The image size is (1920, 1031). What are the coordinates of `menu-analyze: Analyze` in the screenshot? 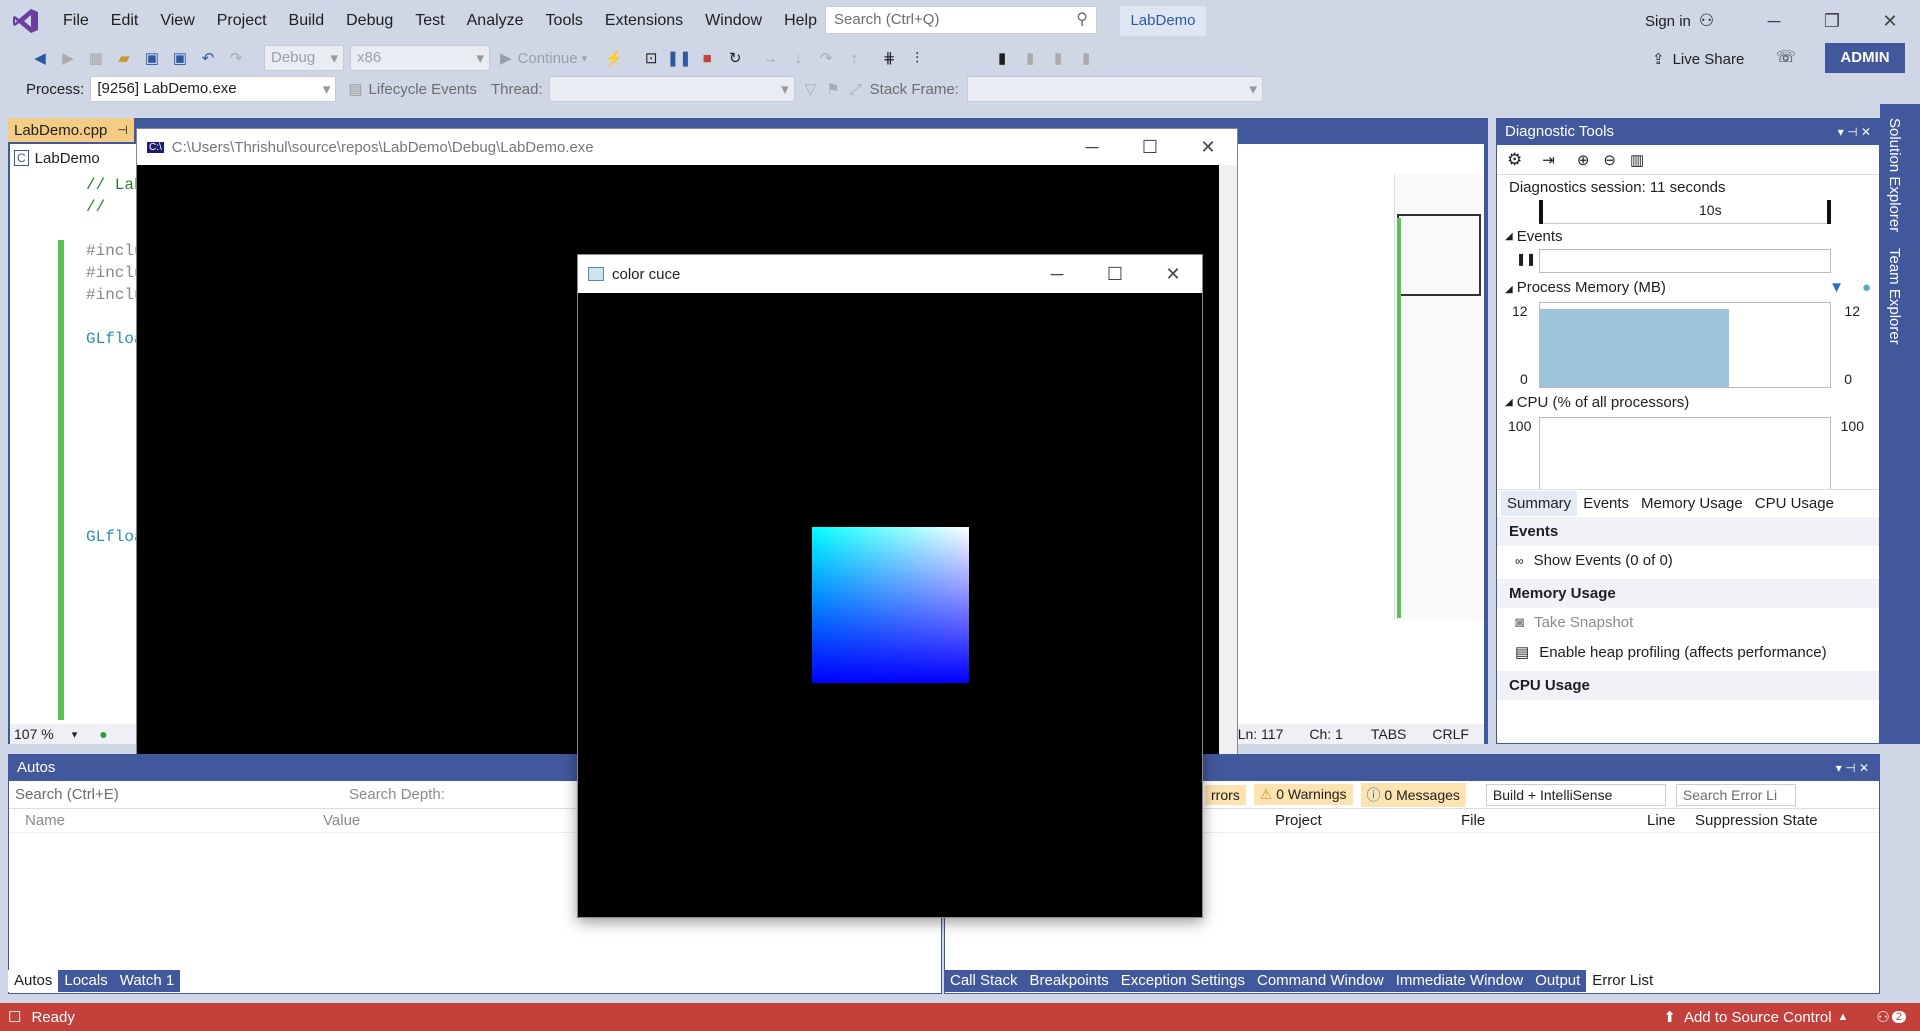 It's located at (495, 21).